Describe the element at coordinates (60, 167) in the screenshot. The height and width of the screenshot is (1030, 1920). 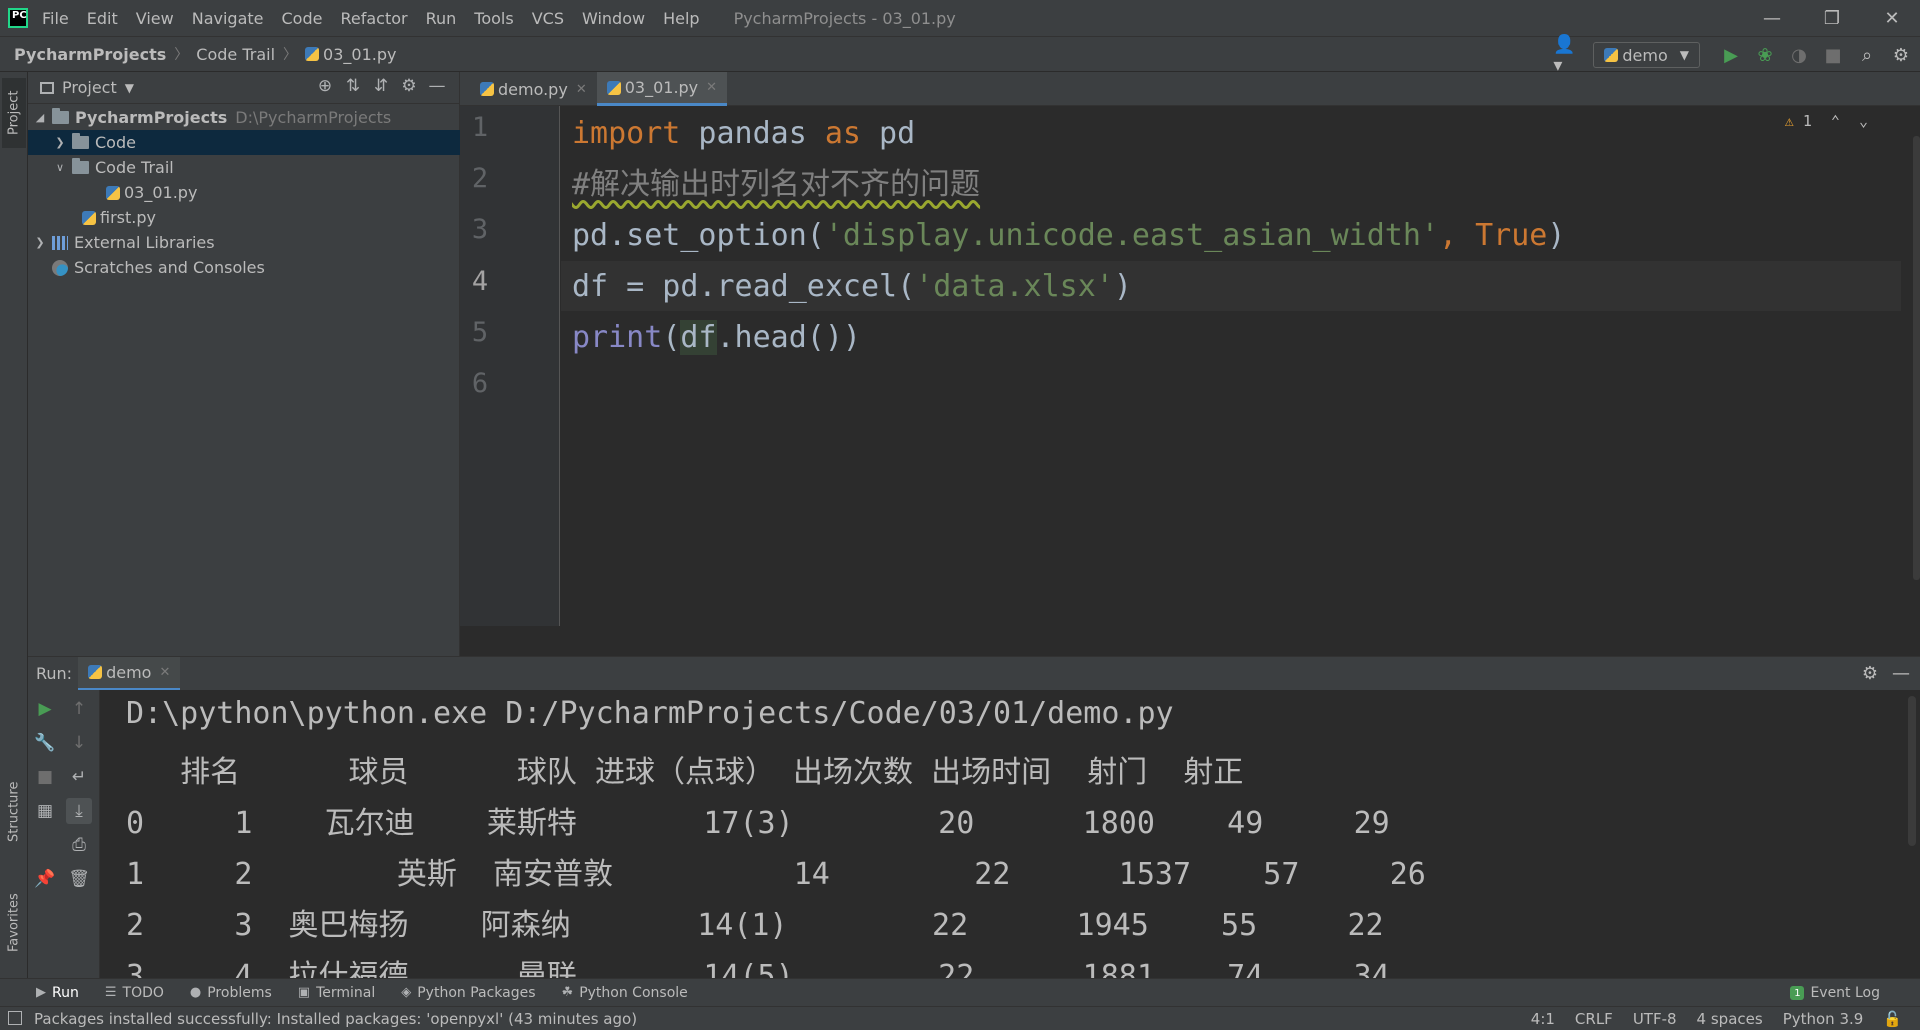
I see `chevron-down-icon: ∨` at that location.